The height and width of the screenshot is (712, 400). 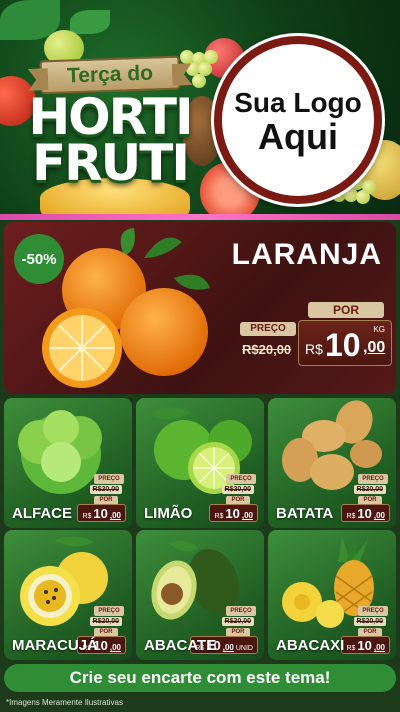 What do you see at coordinates (110, 74) in the screenshot?
I see `day-banner-text: Terça do` at bounding box center [110, 74].